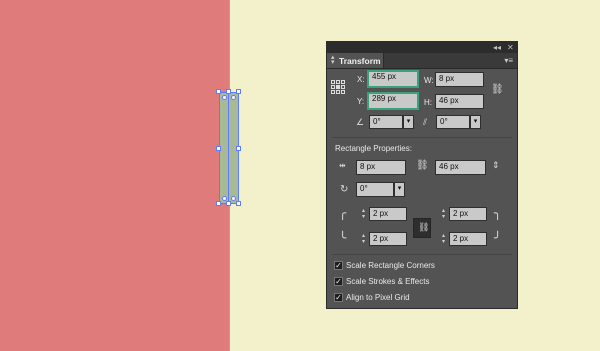 This screenshot has height=351, width=600. Describe the element at coordinates (338, 297) in the screenshot. I see `align-pixel-grid-checkbox: ✓` at that location.